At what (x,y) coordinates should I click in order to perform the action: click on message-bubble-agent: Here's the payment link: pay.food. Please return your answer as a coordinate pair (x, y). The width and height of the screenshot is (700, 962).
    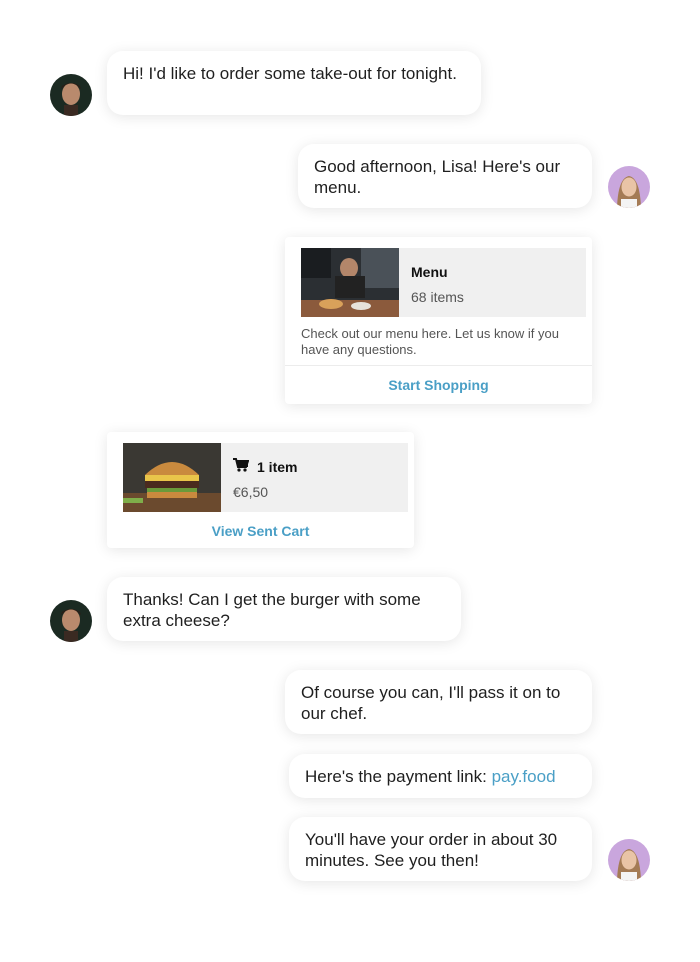
    Looking at the image, I should click on (440, 776).